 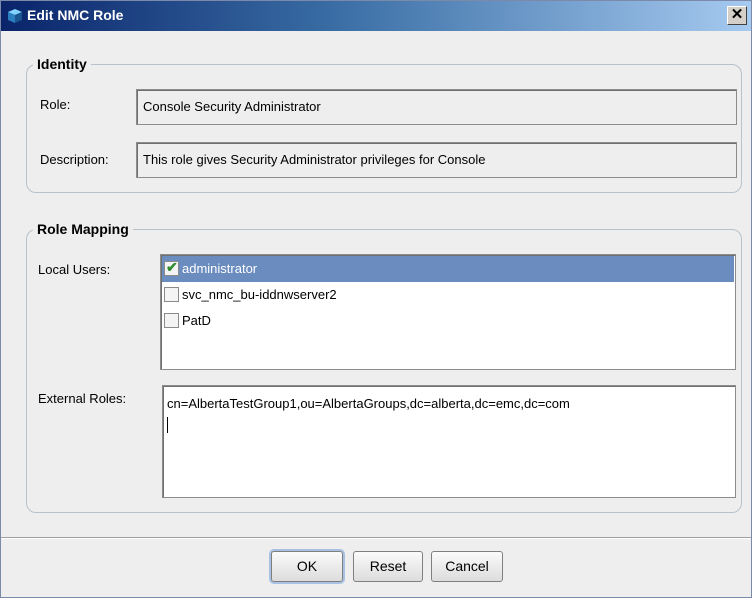 What do you see at coordinates (196, 320) in the screenshot?
I see `user-name: PatD` at bounding box center [196, 320].